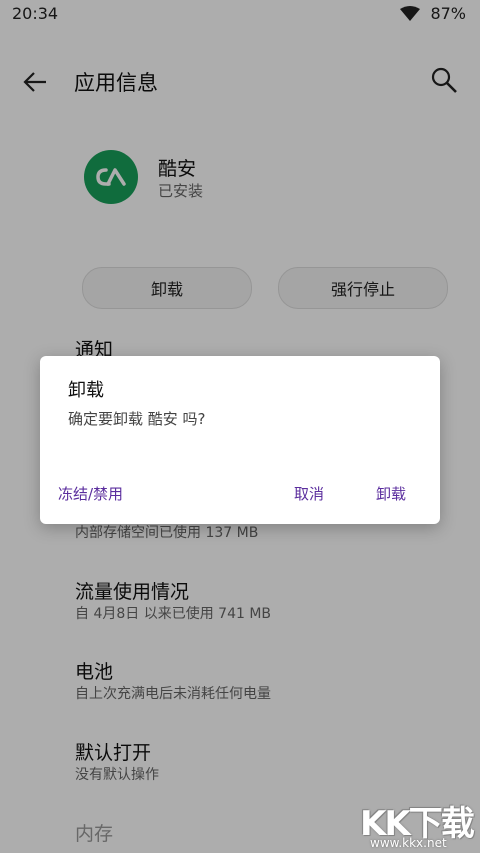 The width and height of the screenshot is (480, 853). I want to click on confirm-uninstall-button: 卸载, so click(391, 493).